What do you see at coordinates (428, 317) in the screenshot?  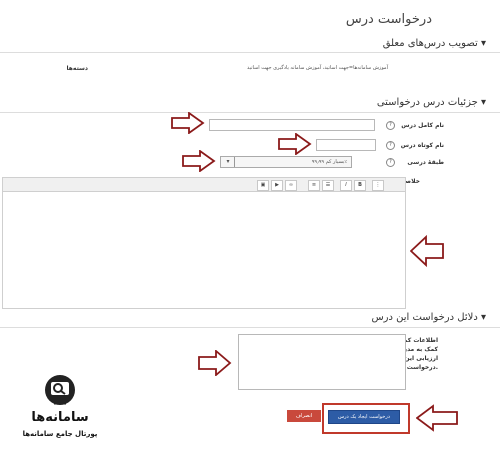 I see `section-reason-title: دلائل درخواست این درس ▾` at bounding box center [428, 317].